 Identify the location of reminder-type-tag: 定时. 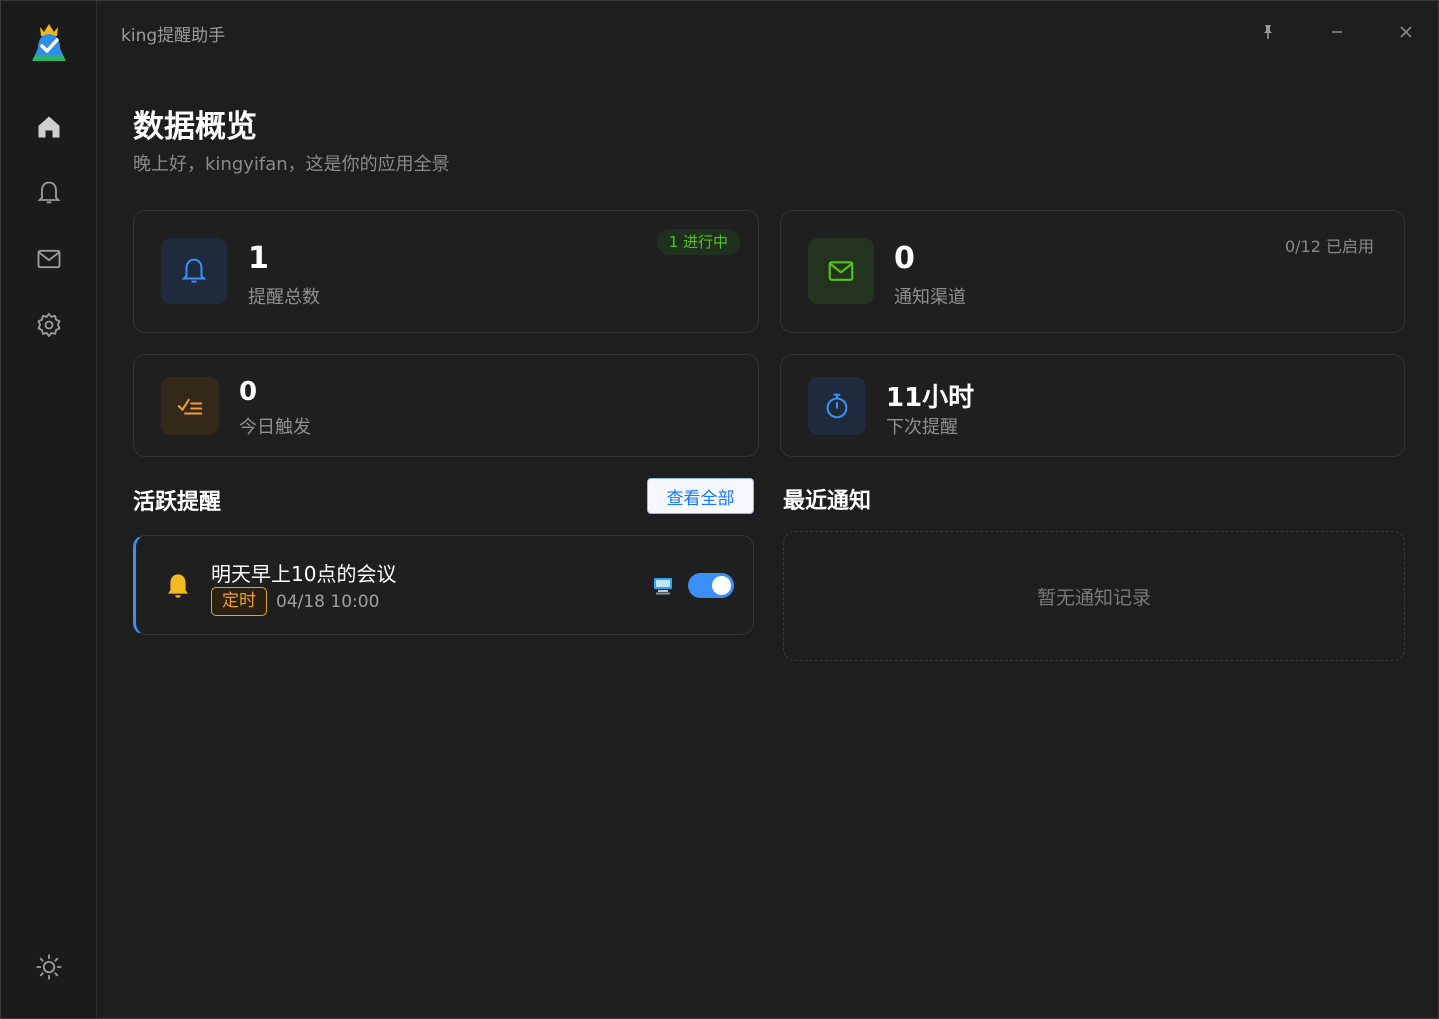
(239, 601).